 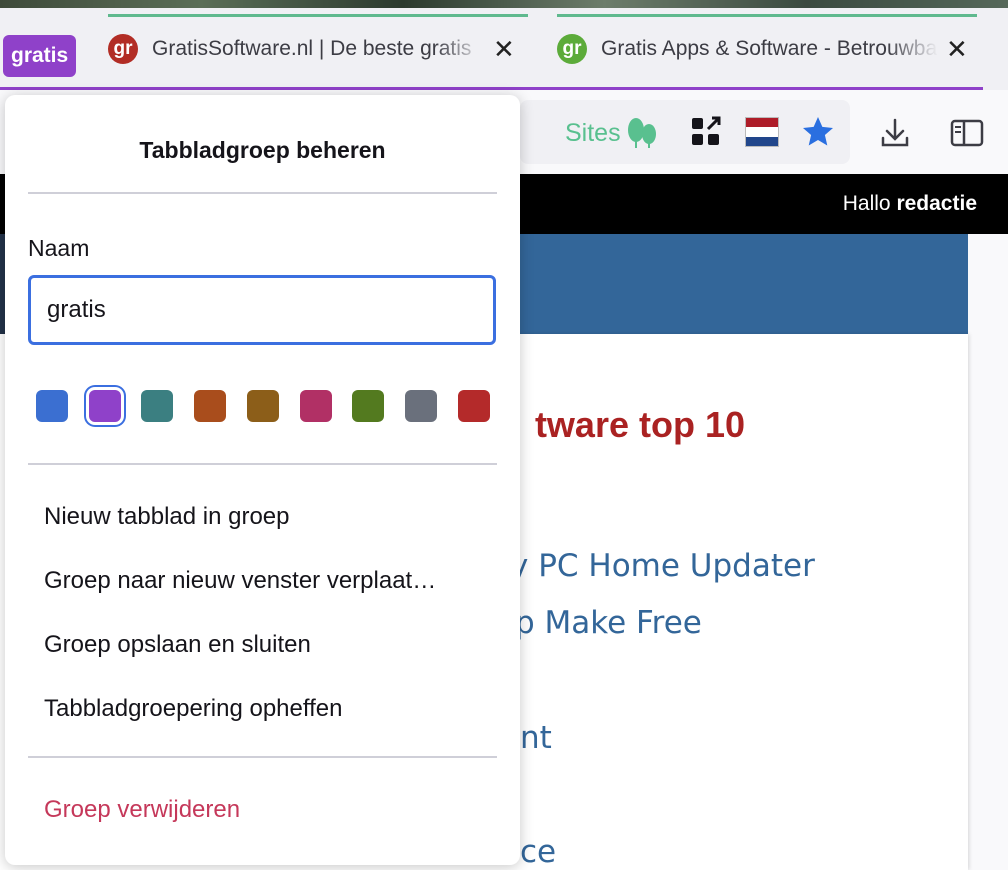 I want to click on color-swatch-yellow, so click(x=262, y=406).